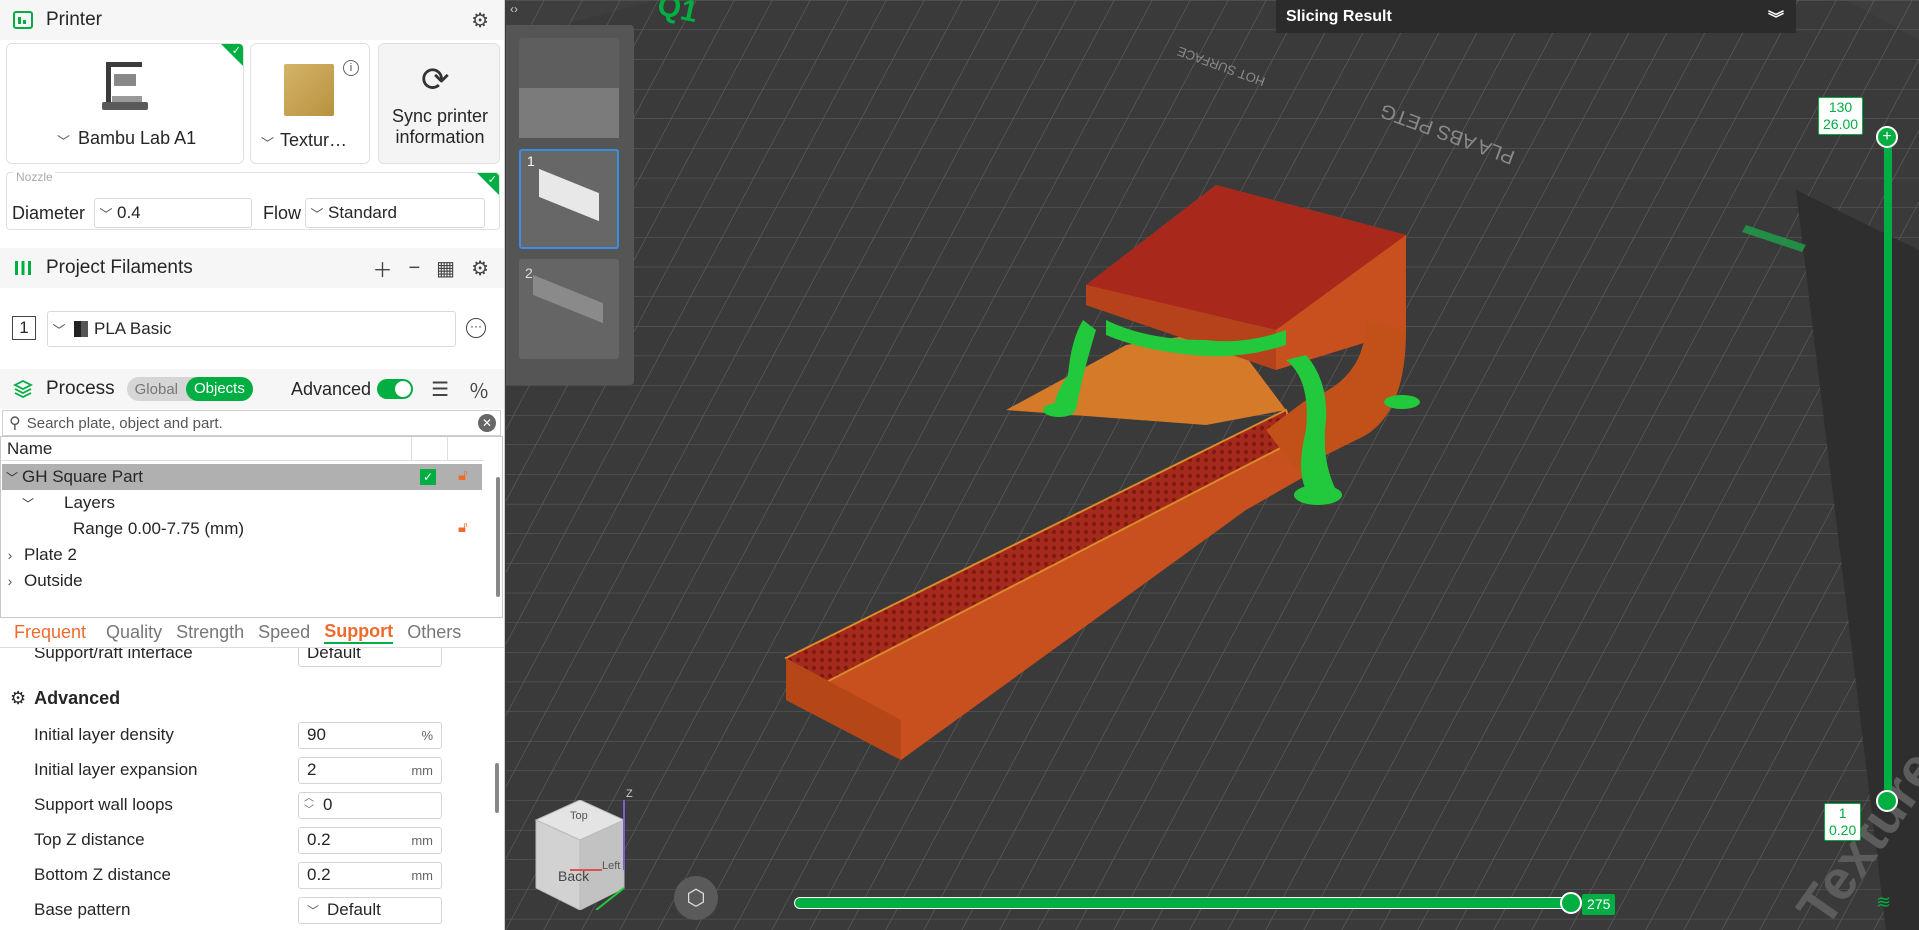  What do you see at coordinates (30, 448) in the screenshot?
I see `tree-header-name: Name` at bounding box center [30, 448].